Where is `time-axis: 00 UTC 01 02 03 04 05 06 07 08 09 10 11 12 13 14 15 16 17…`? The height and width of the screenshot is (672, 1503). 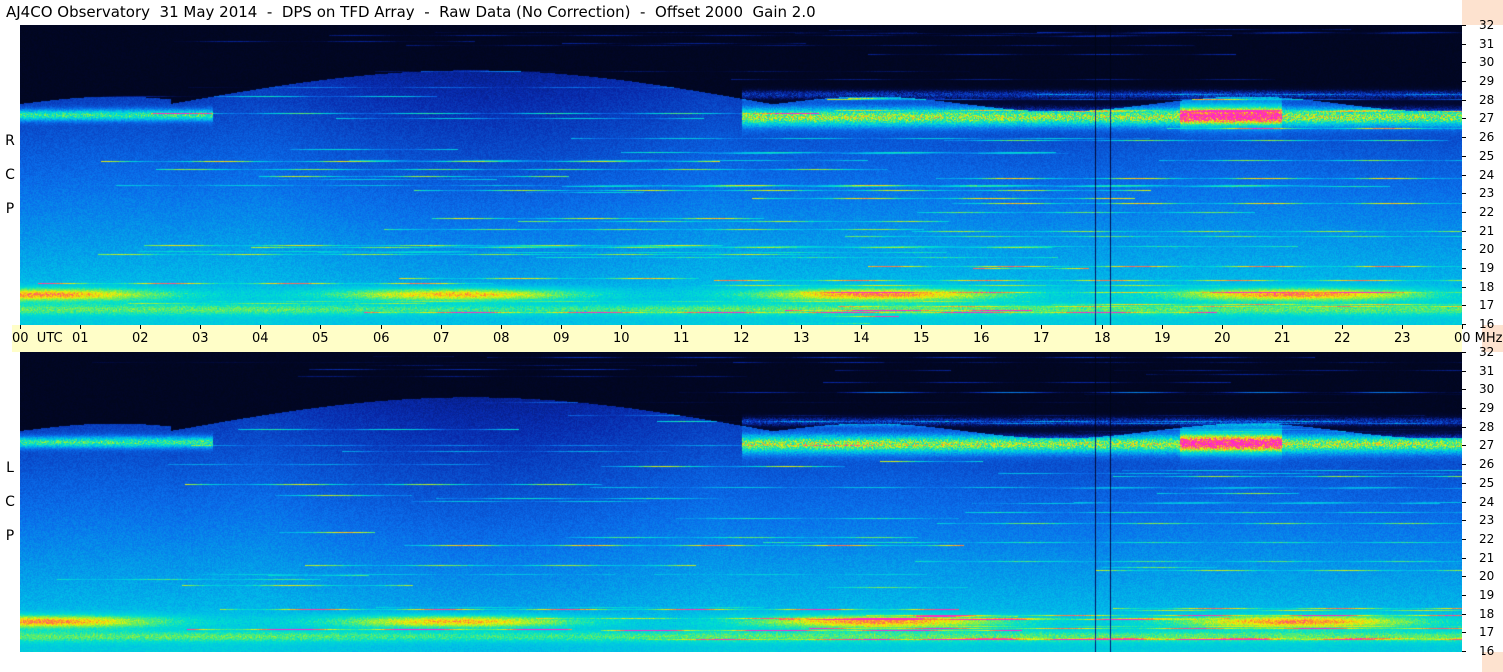
time-axis: 00 UTC 01 02 03 04 05 06 07 08 09 10 11 12 13 14 15 16 17… is located at coordinates (757, 338).